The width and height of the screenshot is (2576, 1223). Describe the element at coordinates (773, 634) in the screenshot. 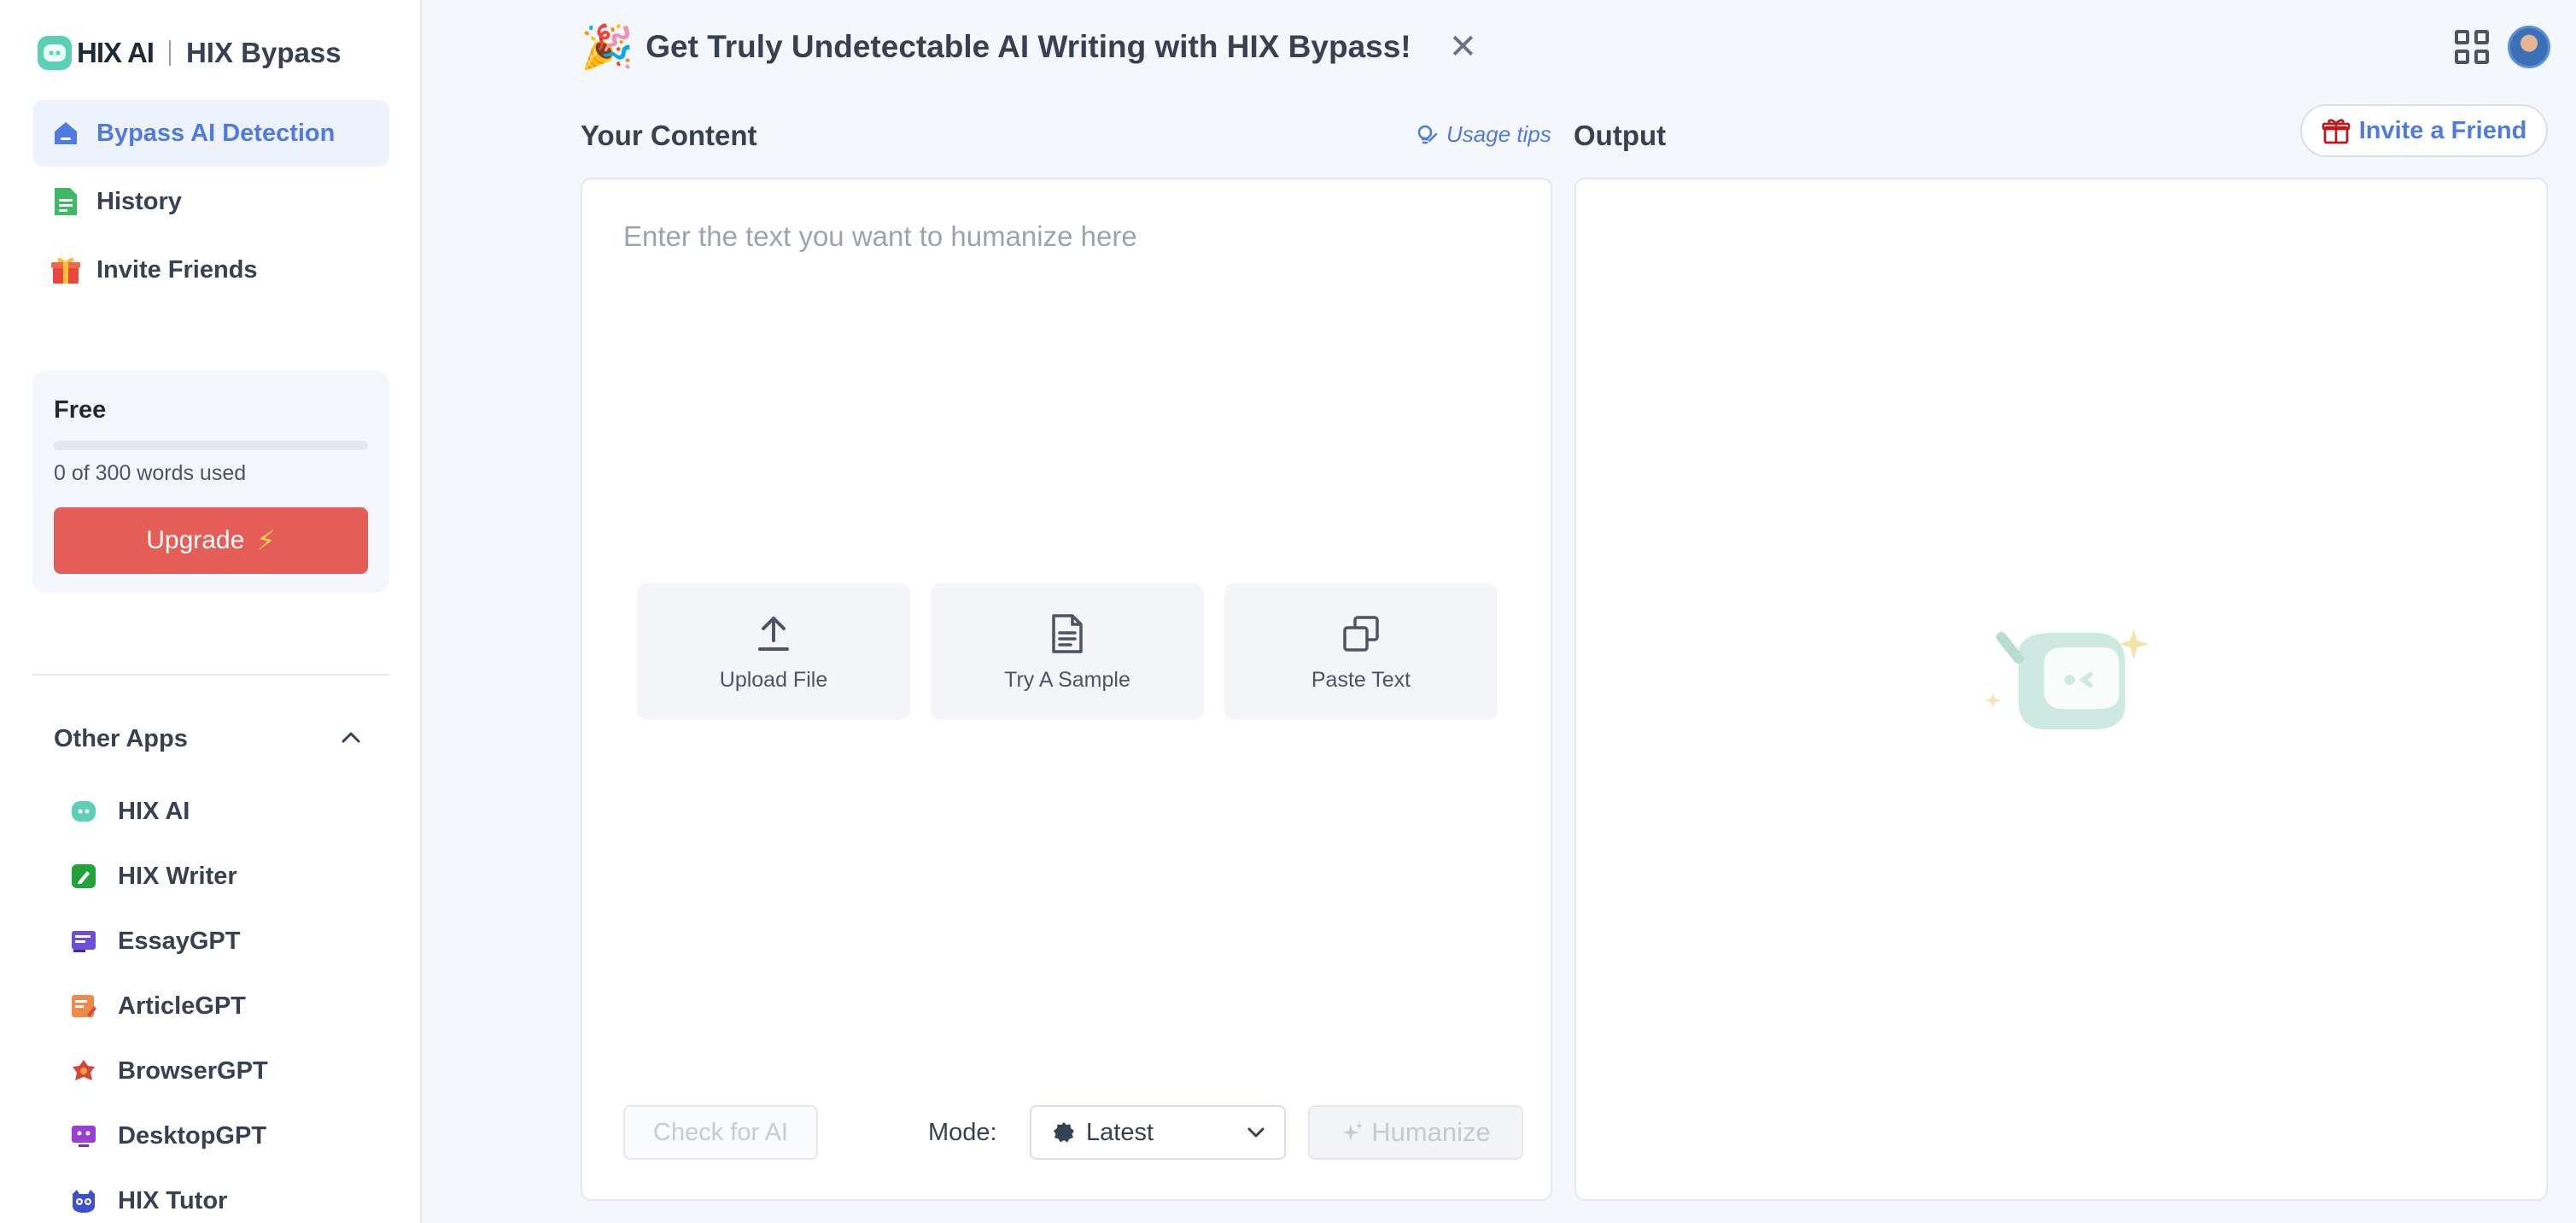

I see `upload-icon` at that location.